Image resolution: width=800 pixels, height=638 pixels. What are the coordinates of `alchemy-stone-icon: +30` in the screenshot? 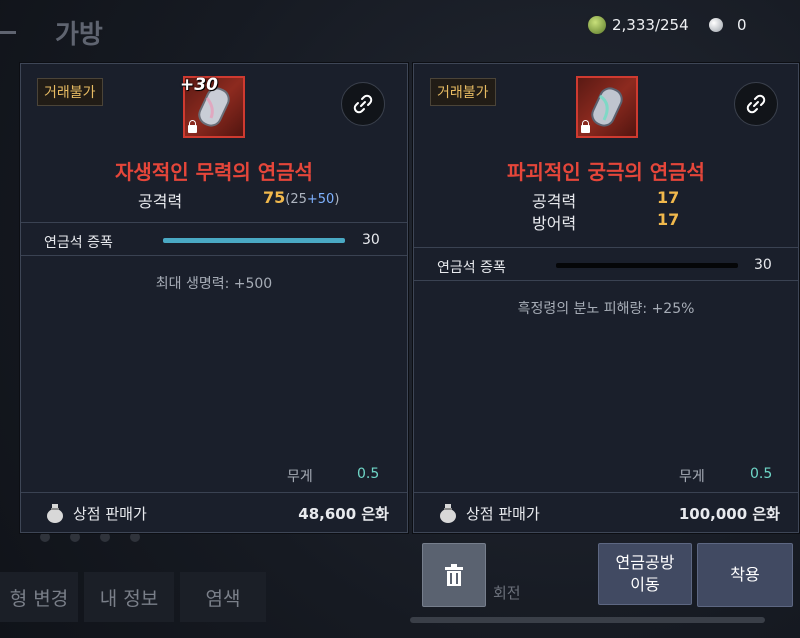 It's located at (212, 106).